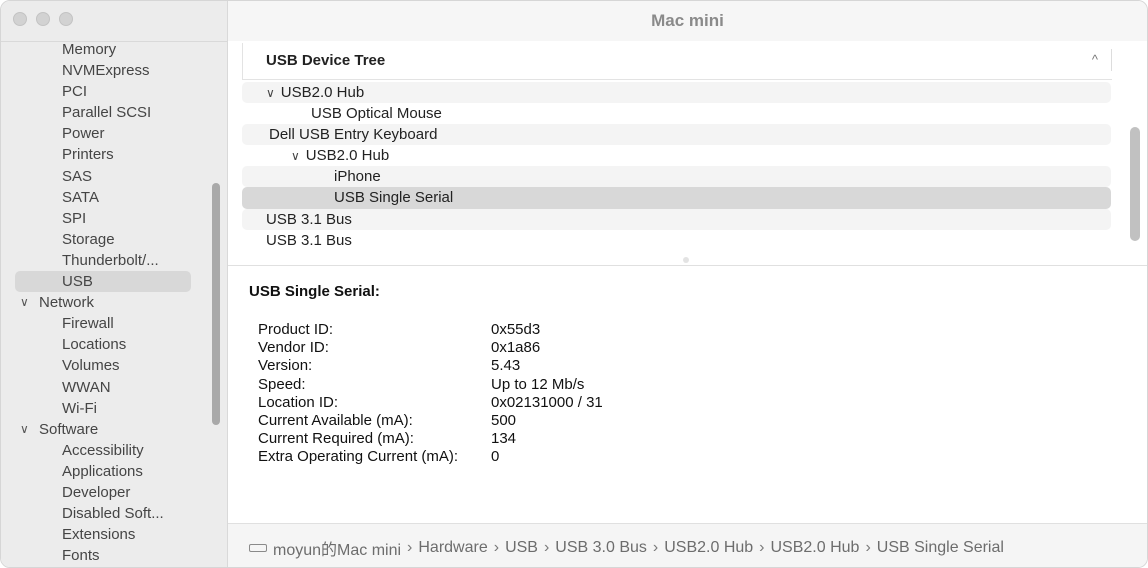 The image size is (1148, 568). Describe the element at coordinates (508, 348) in the screenshot. I see `property-row: Vendor ID: 0x1a86` at that location.